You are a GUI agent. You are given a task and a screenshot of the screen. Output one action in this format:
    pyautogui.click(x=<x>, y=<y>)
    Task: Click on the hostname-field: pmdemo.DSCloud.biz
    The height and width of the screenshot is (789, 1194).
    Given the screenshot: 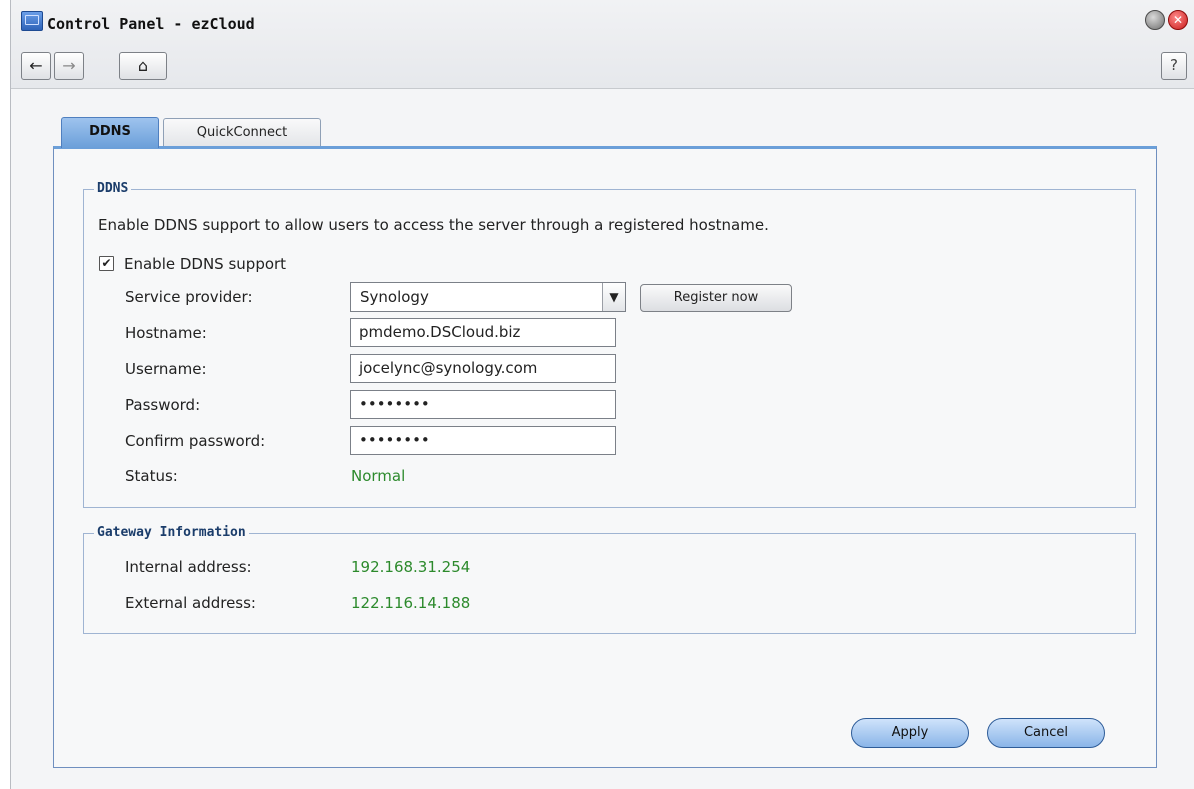 What is the action you would take?
    pyautogui.click(x=483, y=332)
    